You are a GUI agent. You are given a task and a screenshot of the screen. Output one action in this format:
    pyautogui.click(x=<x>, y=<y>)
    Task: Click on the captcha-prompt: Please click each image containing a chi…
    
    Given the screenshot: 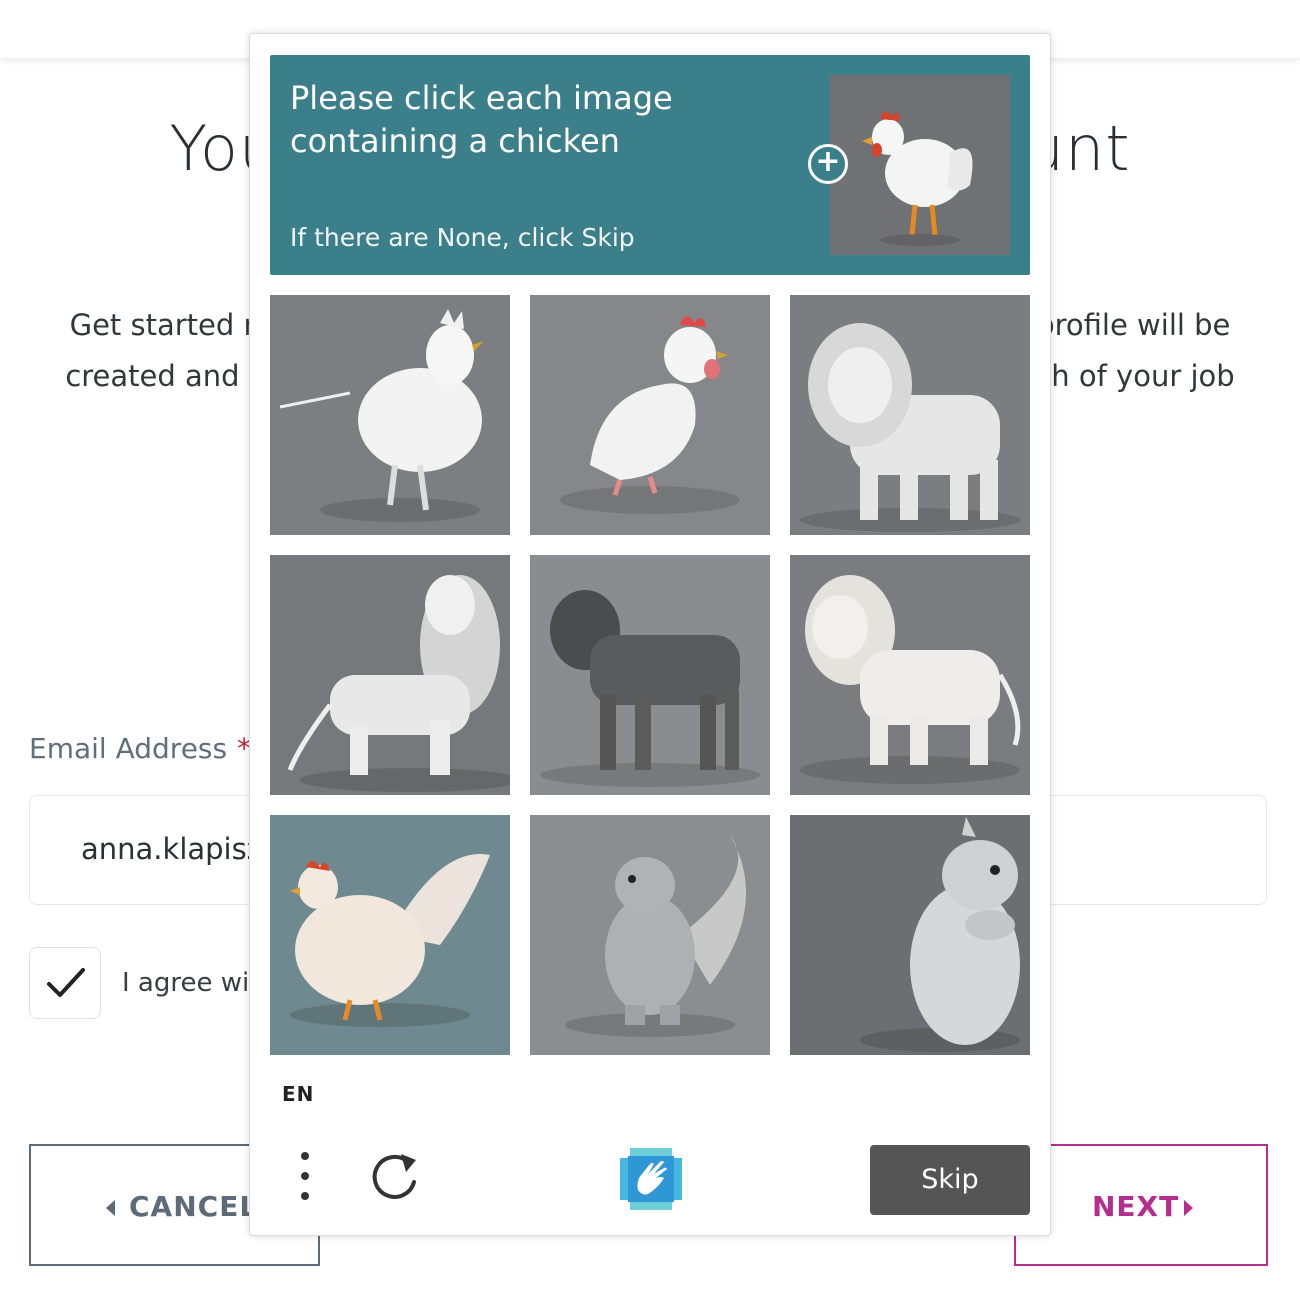 What is the action you would take?
    pyautogui.click(x=650, y=165)
    